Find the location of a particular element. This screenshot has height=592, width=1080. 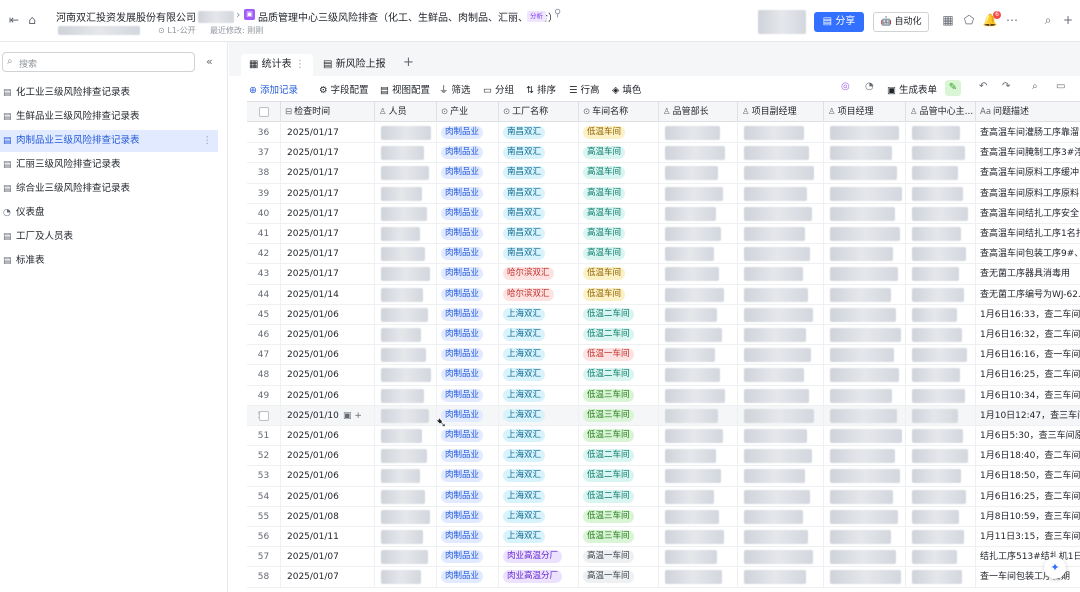

doc-icon: ▦ is located at coordinates (948, 20).